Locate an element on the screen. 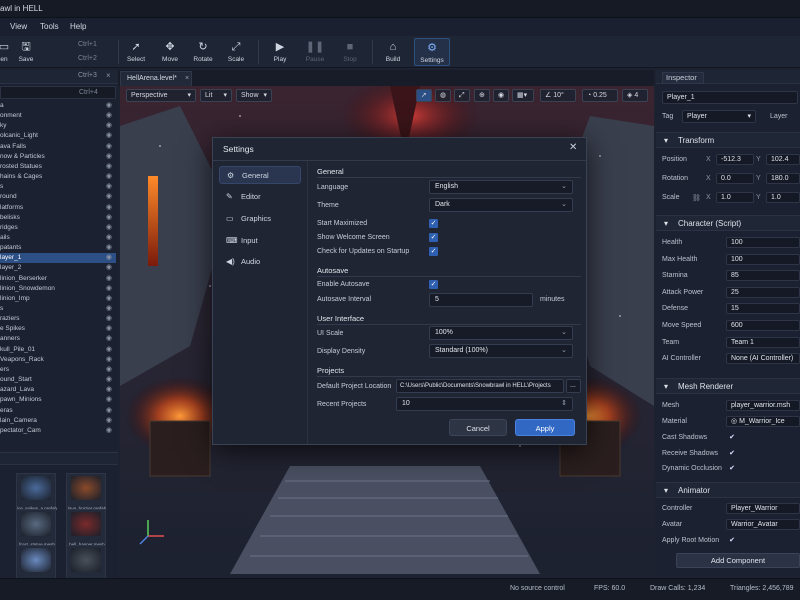 This screenshot has height=600, width=800. hierarchy-item: linion_Snowdemon ◉ is located at coordinates (58, 289).